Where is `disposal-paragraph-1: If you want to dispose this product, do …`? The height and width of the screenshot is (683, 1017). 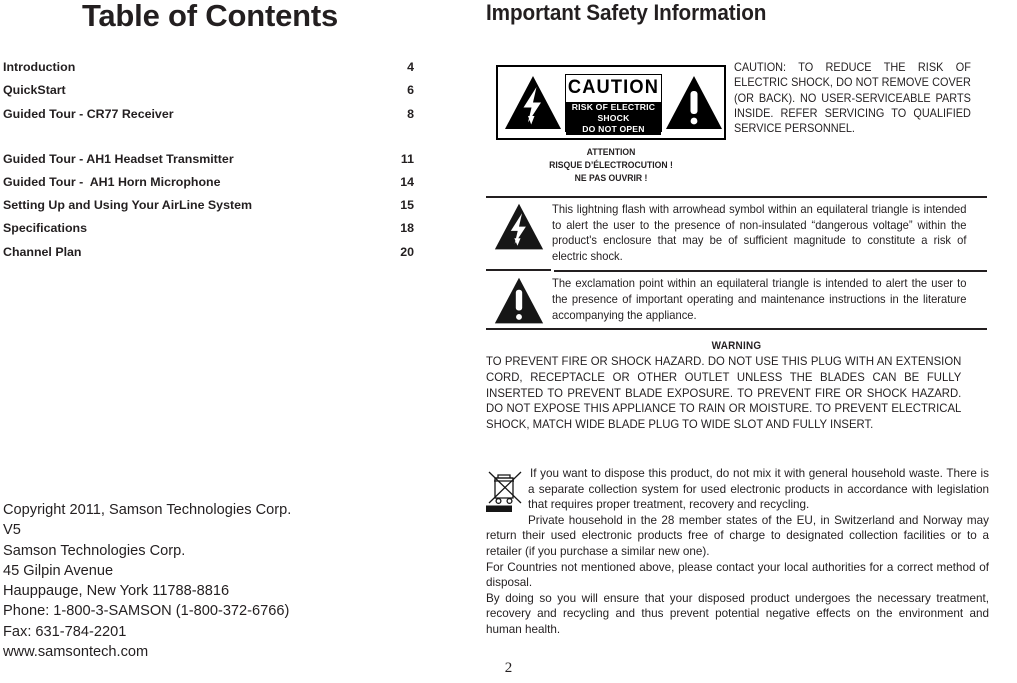
disposal-paragraph-1: If you want to dispose this product, do … is located at coordinates (758, 489).